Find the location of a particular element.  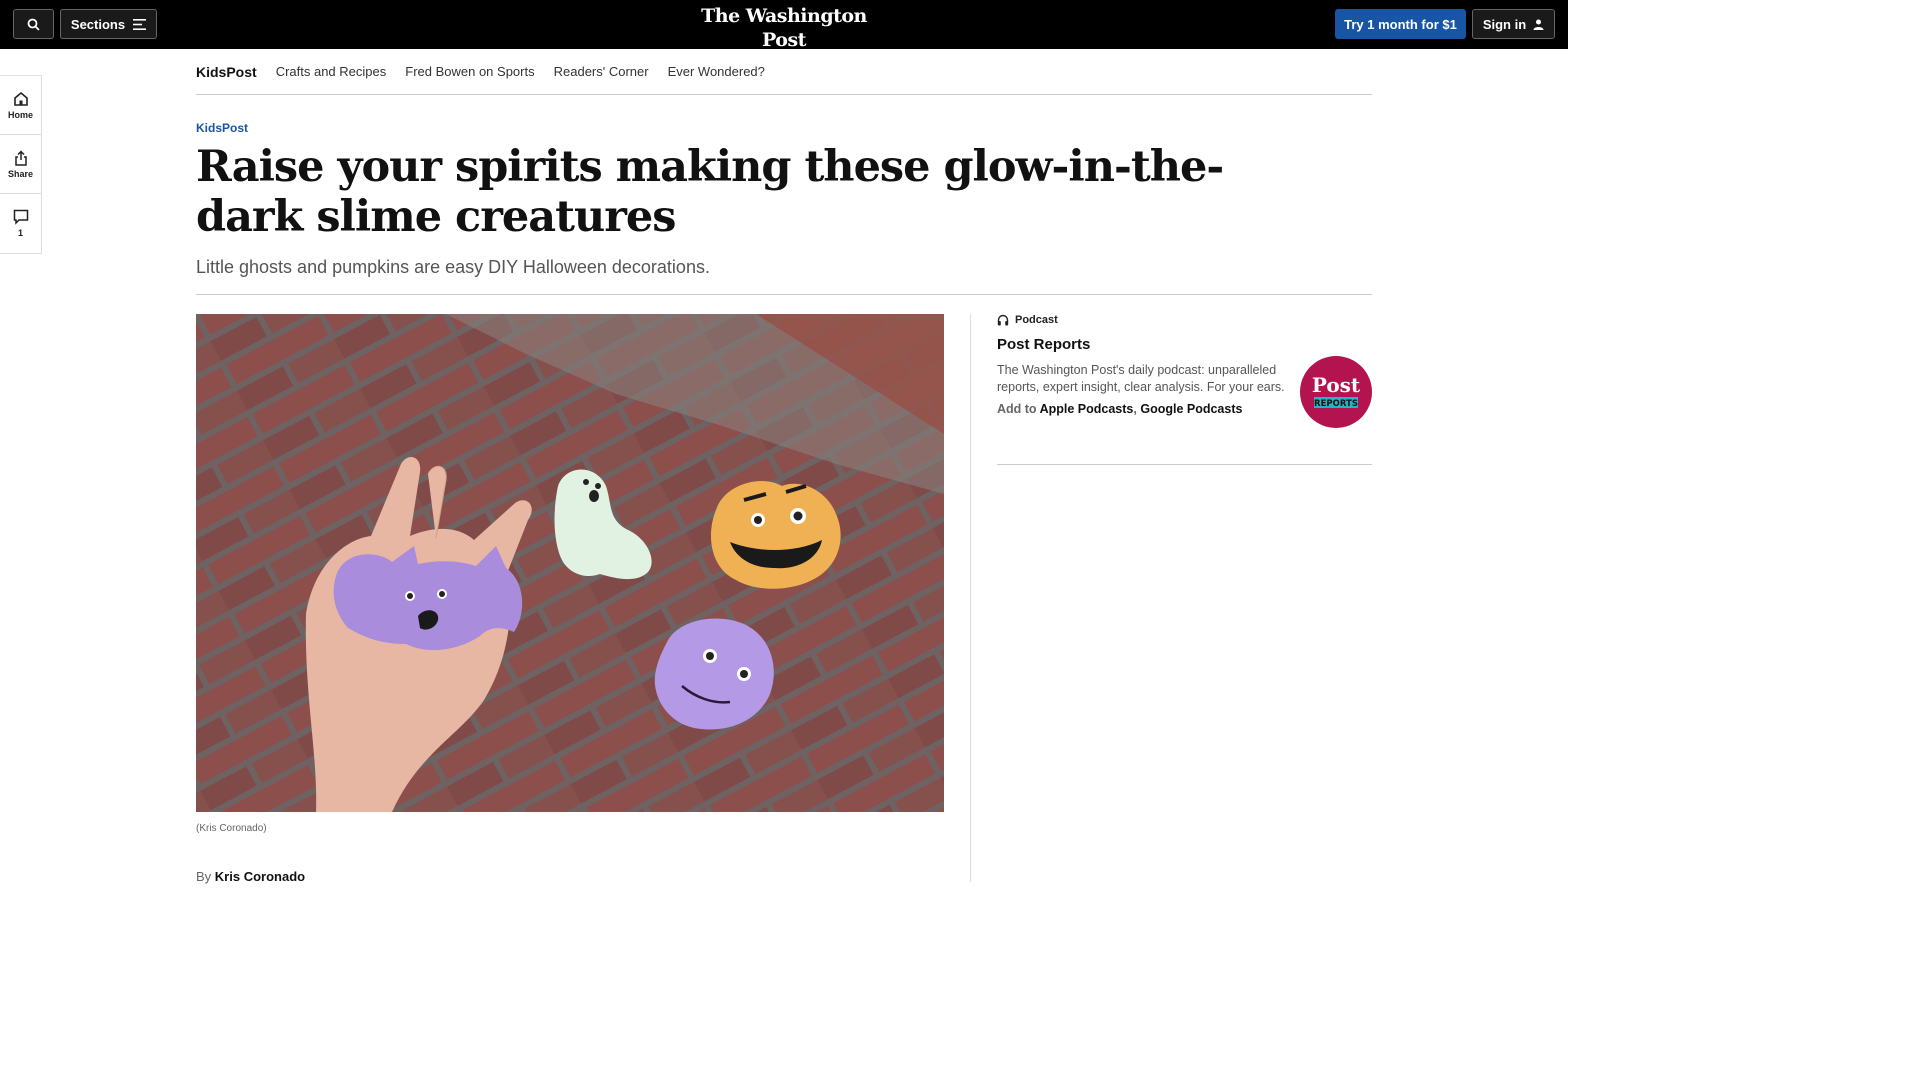

headphones-icon is located at coordinates (1003, 320).